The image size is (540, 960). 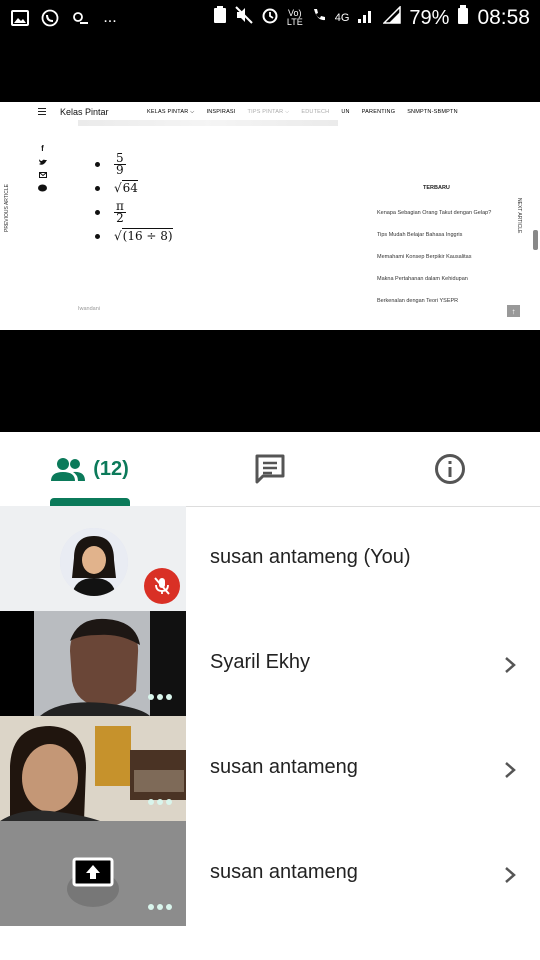 What do you see at coordinates (20, 18) in the screenshot?
I see `gallery-icon` at bounding box center [20, 18].